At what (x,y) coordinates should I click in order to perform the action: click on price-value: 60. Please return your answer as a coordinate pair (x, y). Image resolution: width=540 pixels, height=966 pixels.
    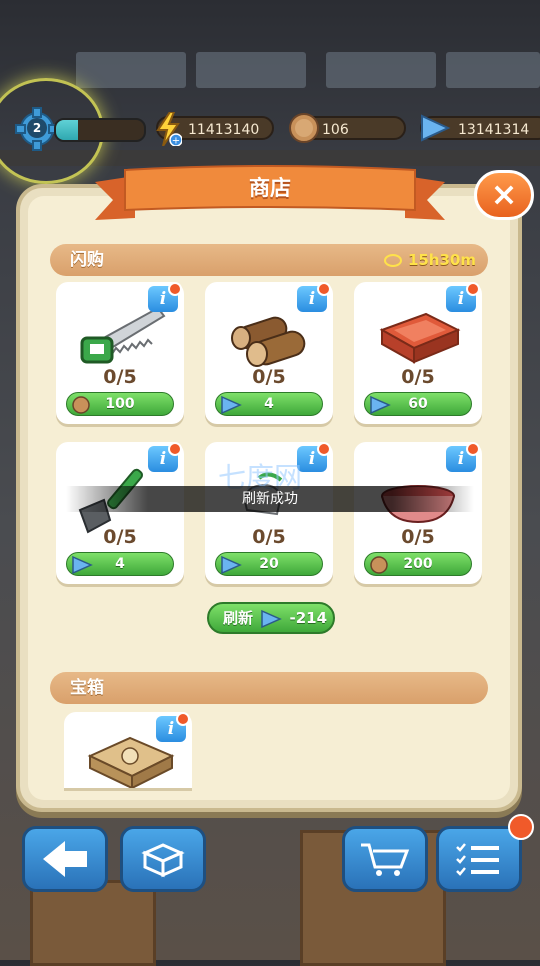
    Looking at the image, I should click on (418, 404).